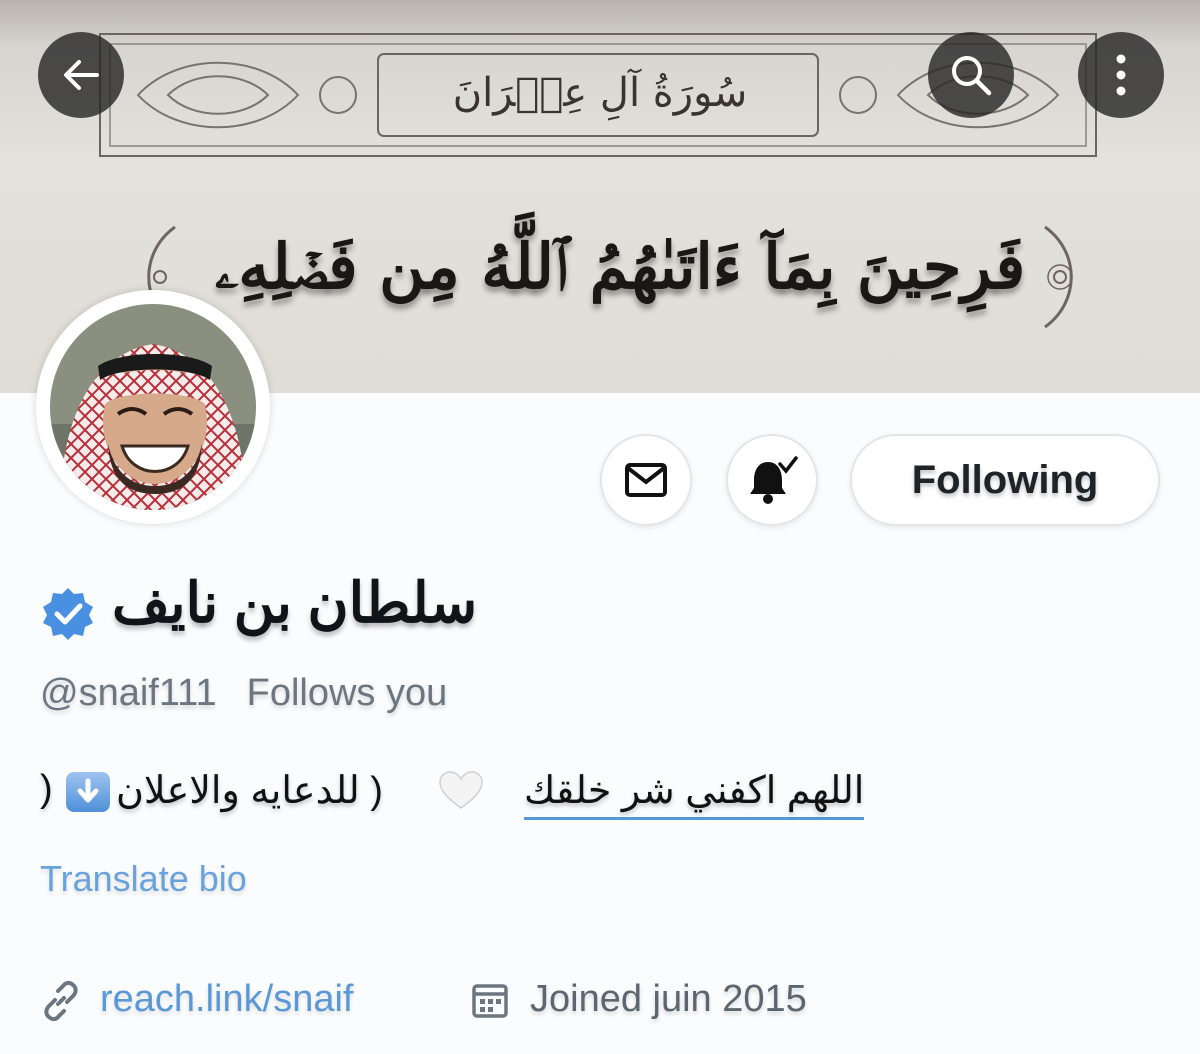 The height and width of the screenshot is (1054, 1200). I want to click on more-vertical-icon, so click(1121, 75).